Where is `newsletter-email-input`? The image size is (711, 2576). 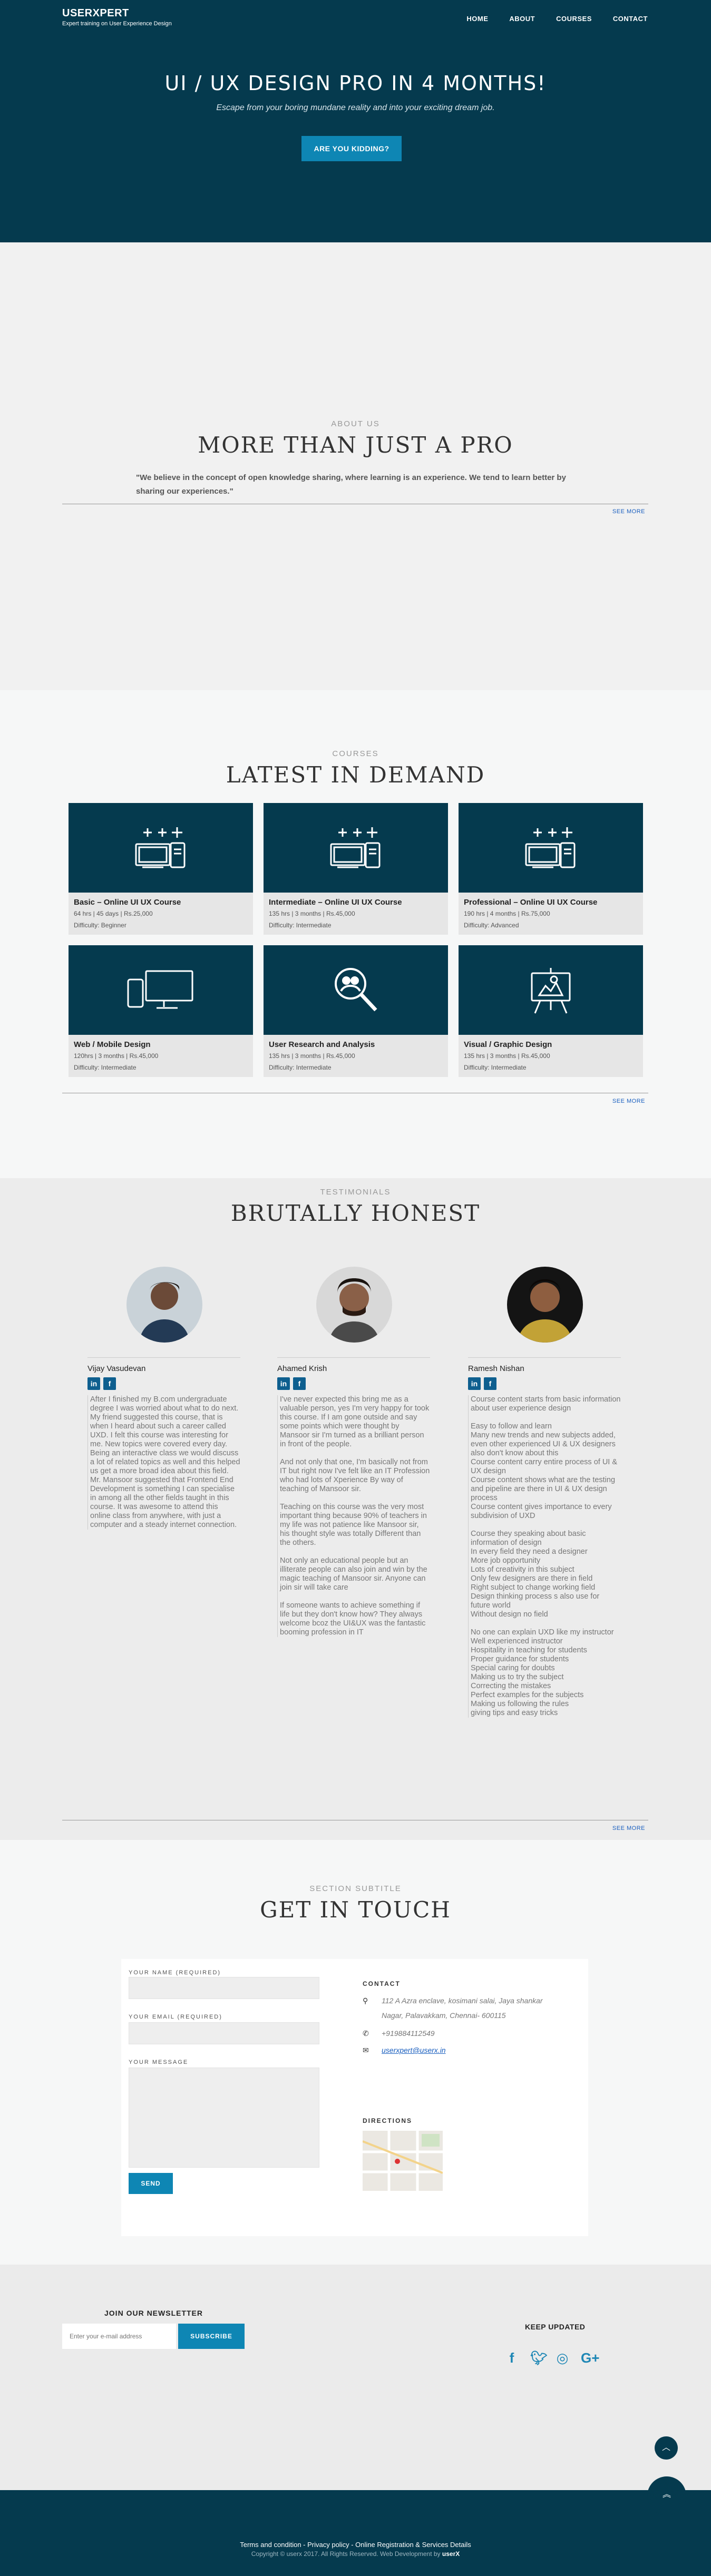
newsletter-email-input is located at coordinates (119, 2336).